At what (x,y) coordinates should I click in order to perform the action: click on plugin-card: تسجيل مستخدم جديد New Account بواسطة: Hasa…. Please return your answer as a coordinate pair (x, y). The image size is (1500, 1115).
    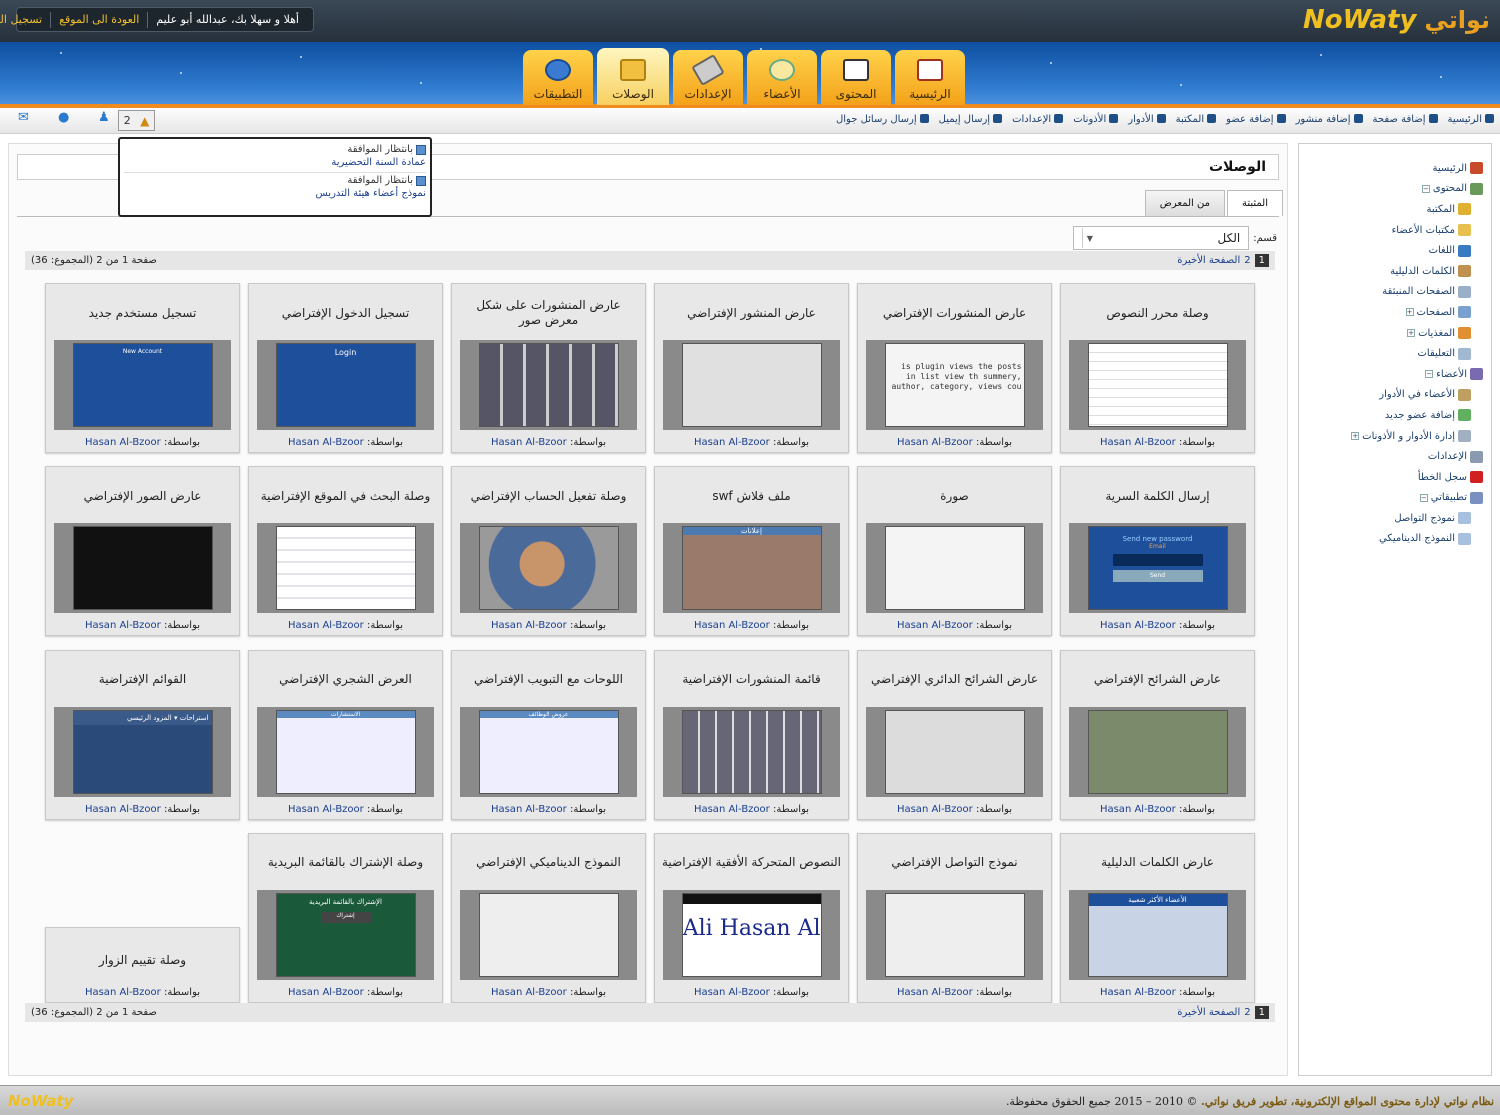
    Looking at the image, I should click on (142, 368).